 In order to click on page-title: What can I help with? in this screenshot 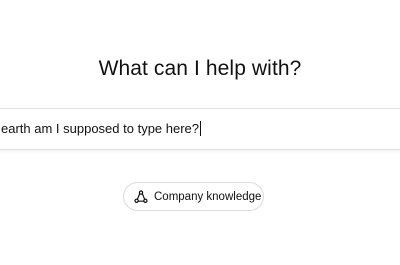, I will do `click(200, 68)`.